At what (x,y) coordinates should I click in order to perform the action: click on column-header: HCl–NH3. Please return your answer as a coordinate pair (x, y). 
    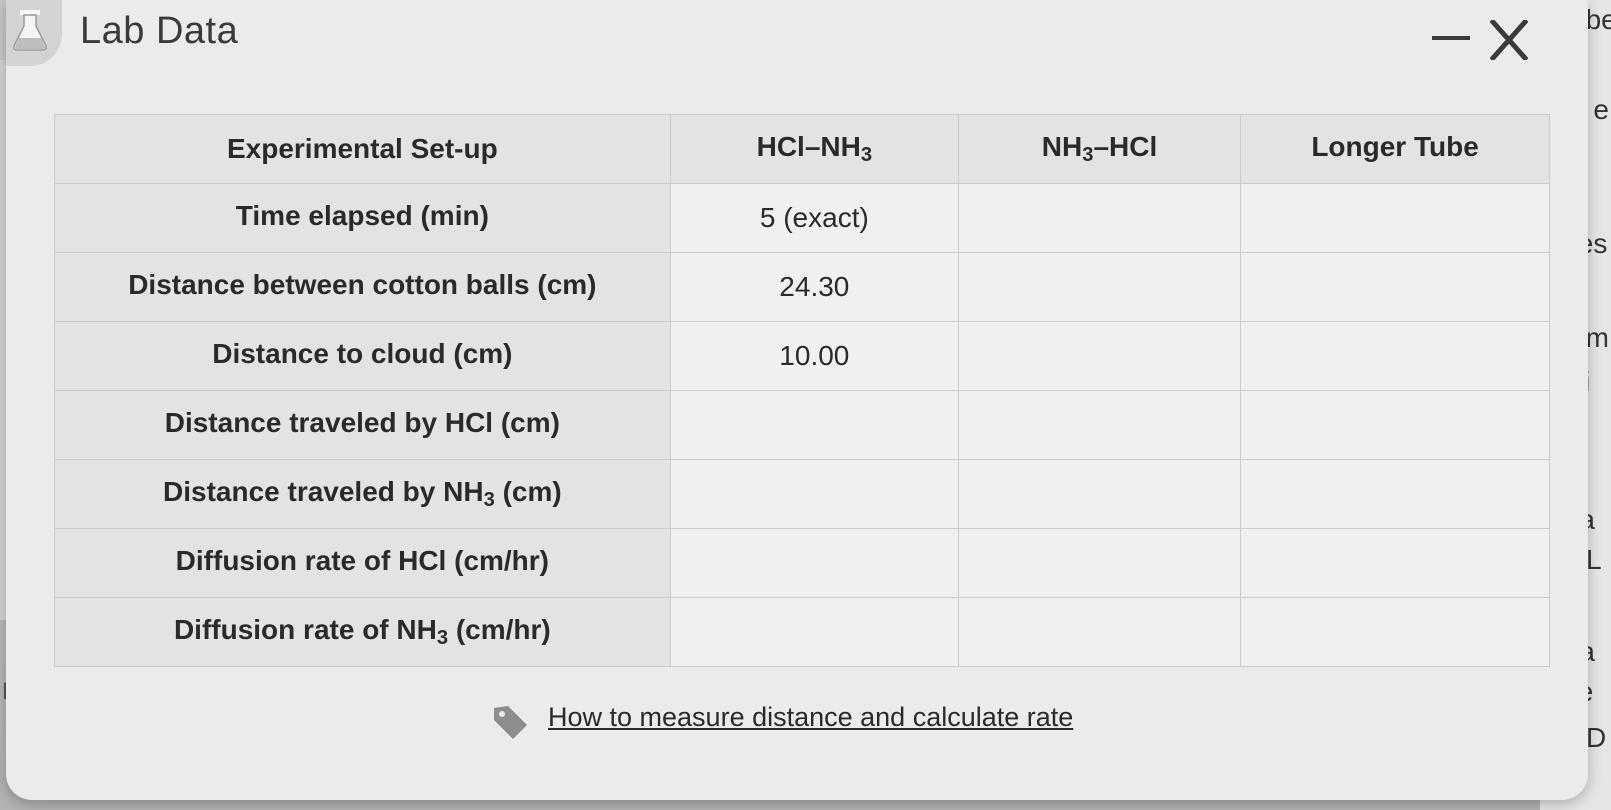
    Looking at the image, I should click on (814, 149).